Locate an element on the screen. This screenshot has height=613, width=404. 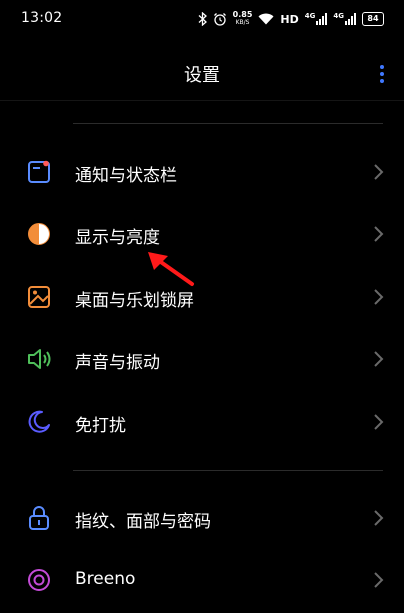
bluetooth-icon is located at coordinates (202, 19).